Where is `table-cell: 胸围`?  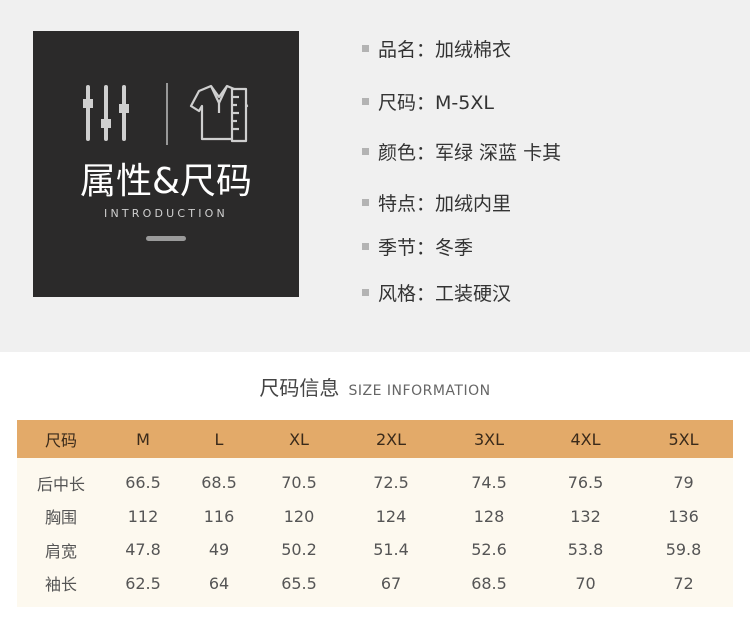 table-cell: 胸围 is located at coordinates (60, 518).